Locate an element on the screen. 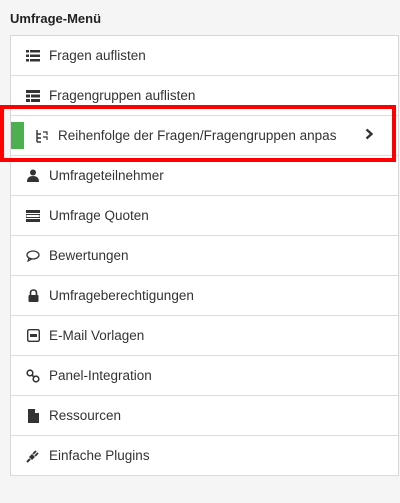  reorder-icon is located at coordinates (42, 136).